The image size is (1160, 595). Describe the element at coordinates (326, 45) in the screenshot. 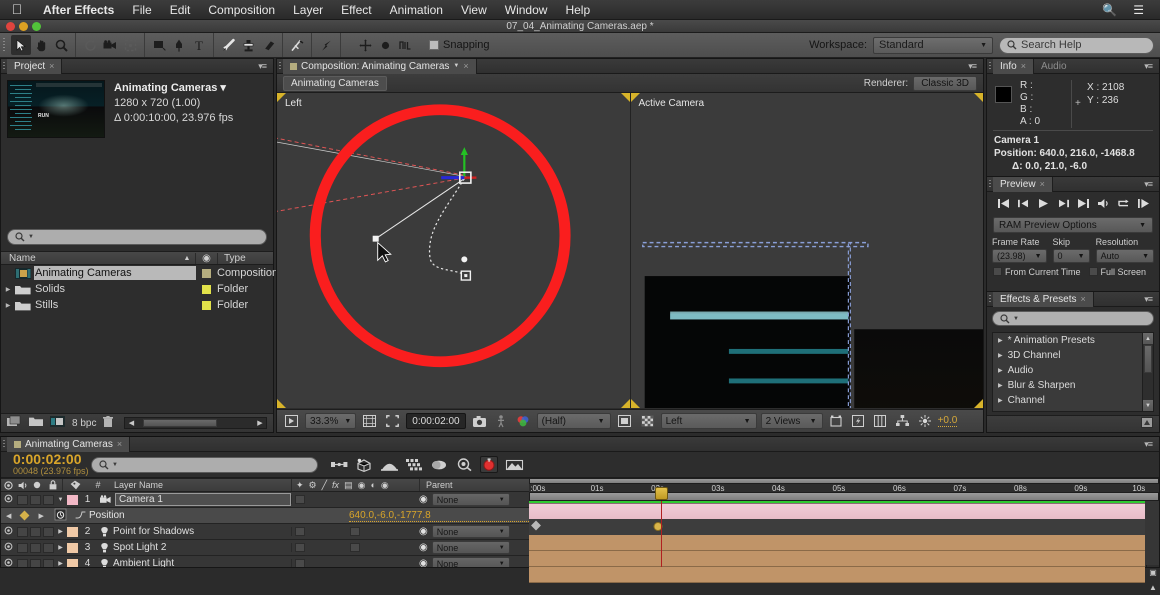

I see `puppet-pin-tool` at that location.